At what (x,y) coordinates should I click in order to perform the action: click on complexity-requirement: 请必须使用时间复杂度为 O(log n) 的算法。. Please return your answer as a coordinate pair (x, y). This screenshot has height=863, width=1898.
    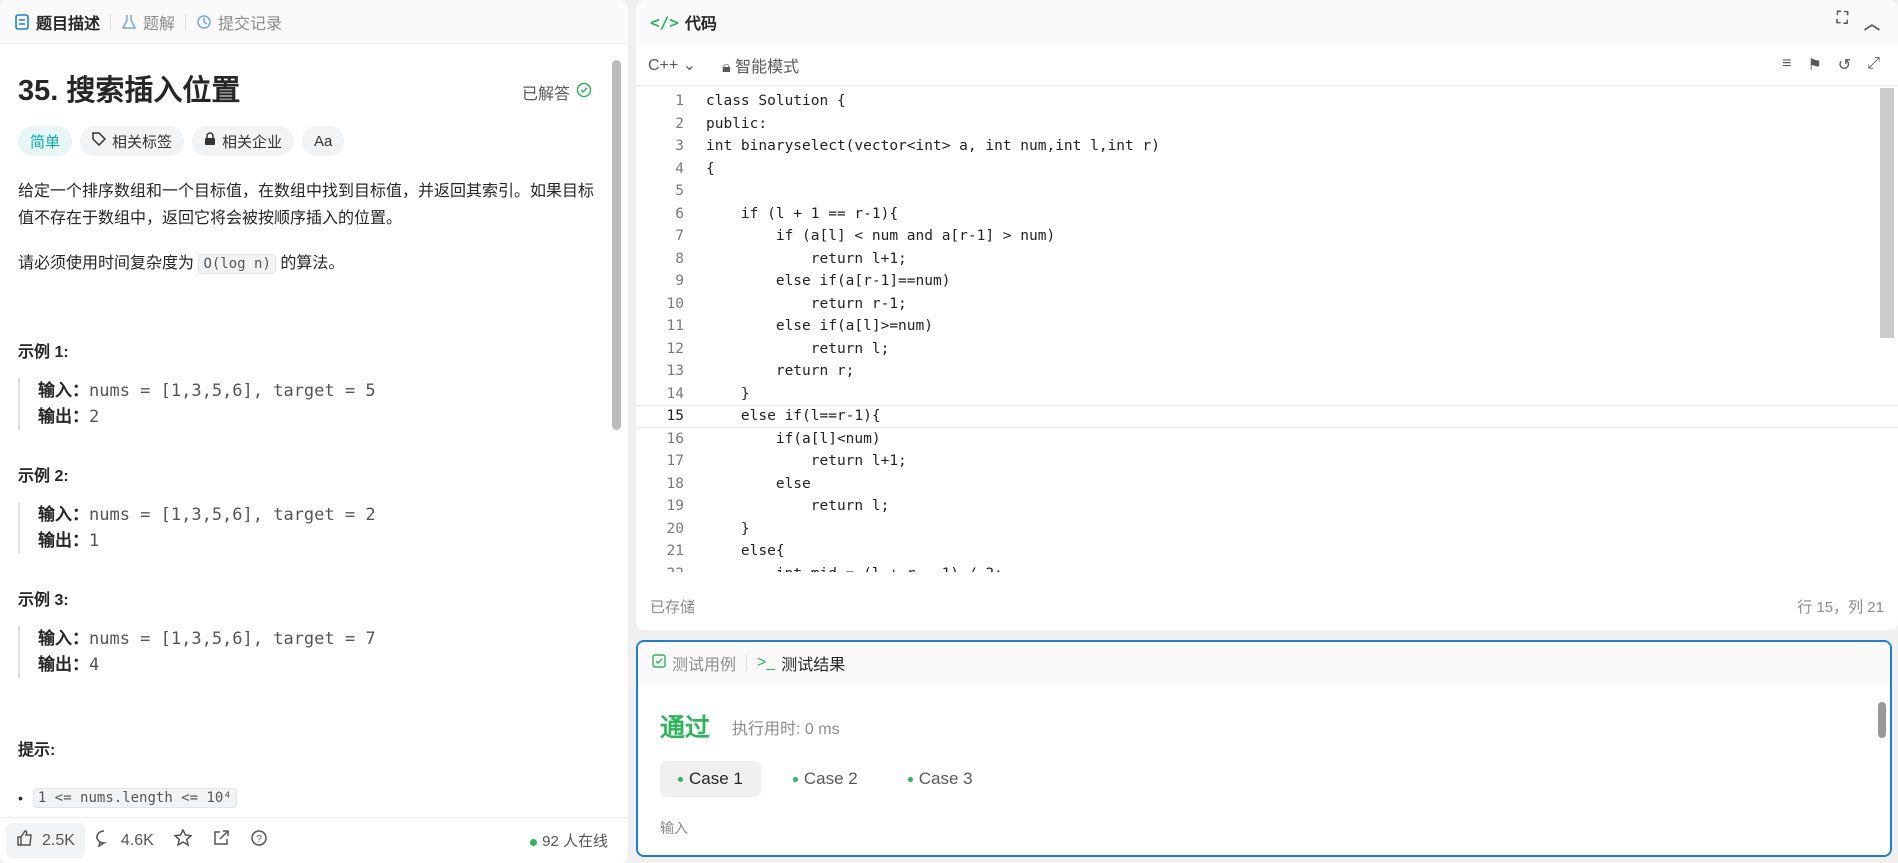
    Looking at the image, I should click on (308, 264).